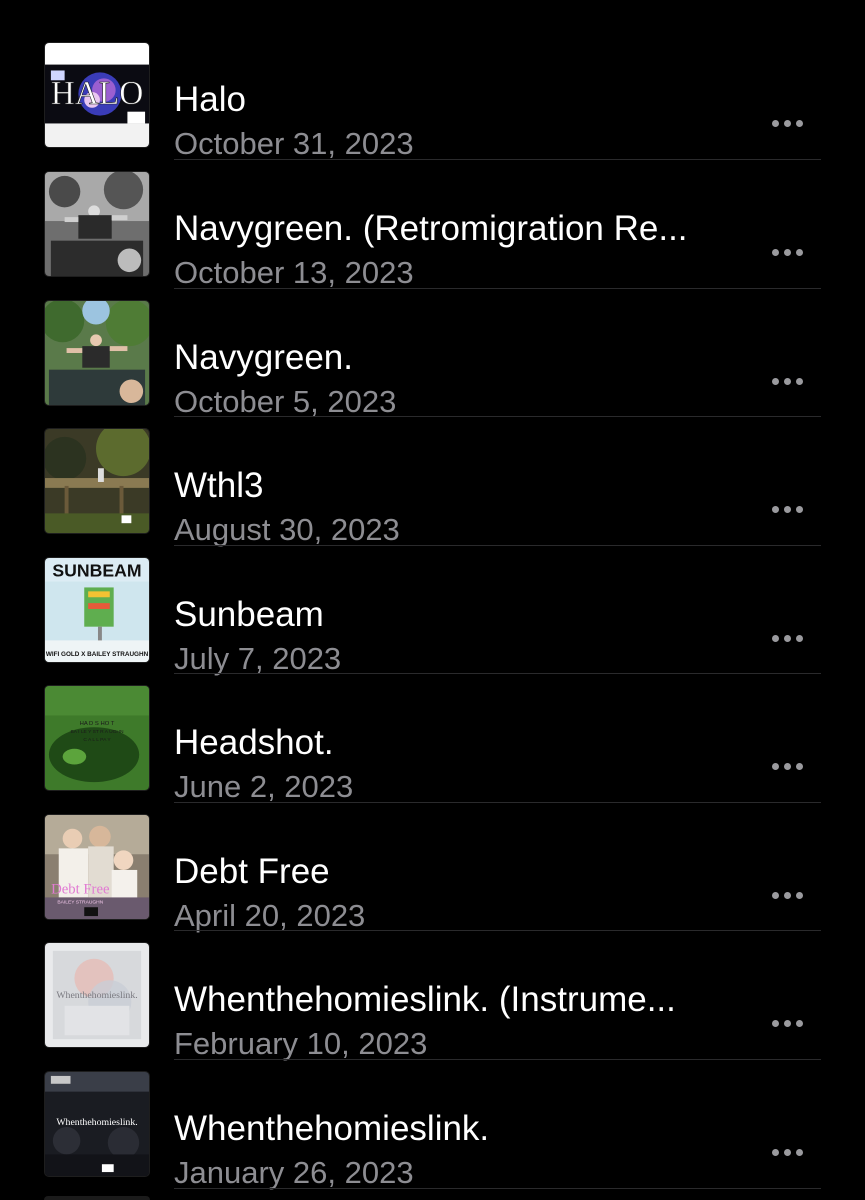 Image resolution: width=865 pixels, height=1200 pixels. Describe the element at coordinates (97, 1198) in the screenshot. I see `album-art-next-partial` at that location.